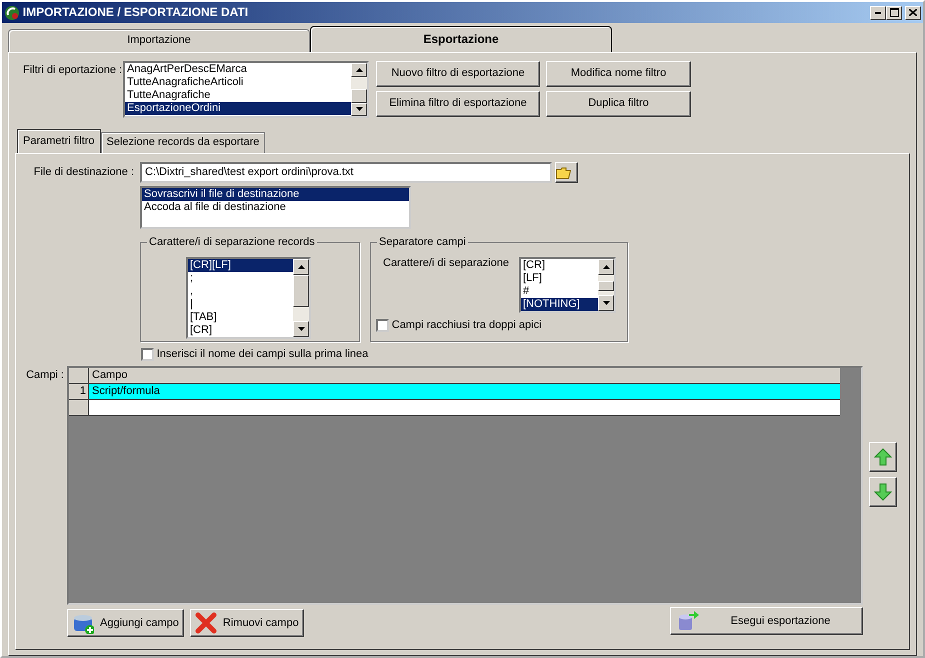 The width and height of the screenshot is (925, 658). I want to click on button: Aggiungi campo, so click(125, 623).